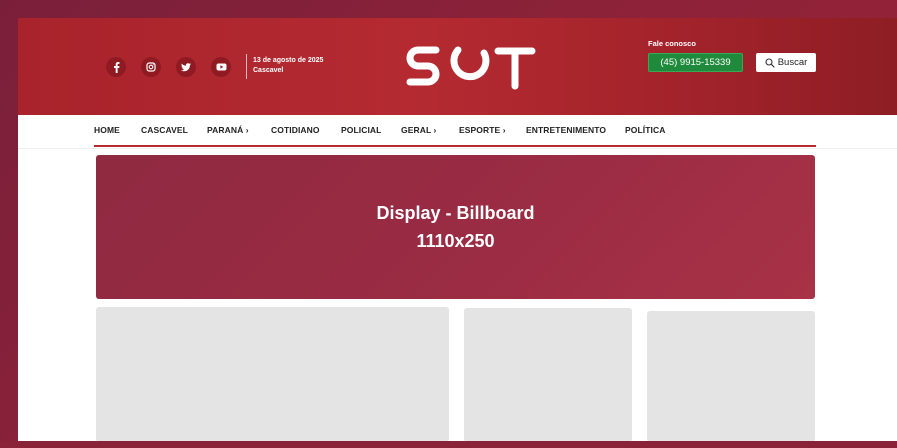 This screenshot has height=448, width=897. What do you see at coordinates (268, 70) in the screenshot?
I see `current-city: Cascavel` at bounding box center [268, 70].